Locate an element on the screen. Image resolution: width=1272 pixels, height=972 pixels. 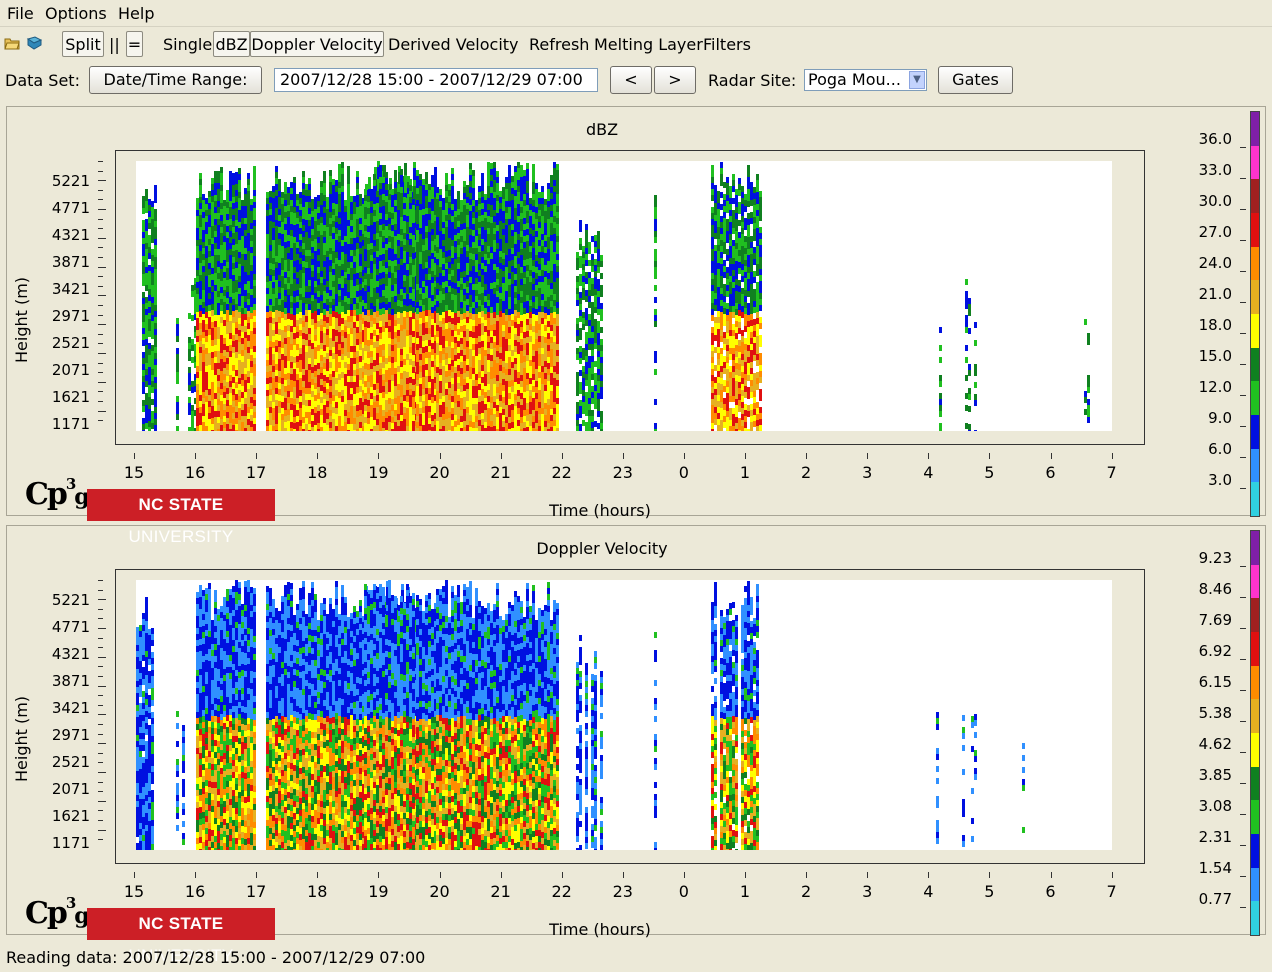
refresh-button: Refresh is located at coordinates (559, 44).